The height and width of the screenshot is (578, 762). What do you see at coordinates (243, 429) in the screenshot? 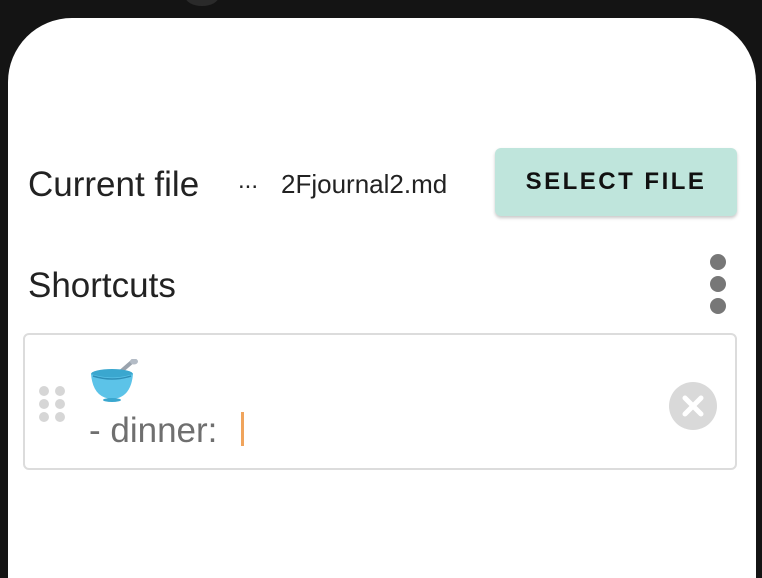
I see `text-caret` at bounding box center [243, 429].